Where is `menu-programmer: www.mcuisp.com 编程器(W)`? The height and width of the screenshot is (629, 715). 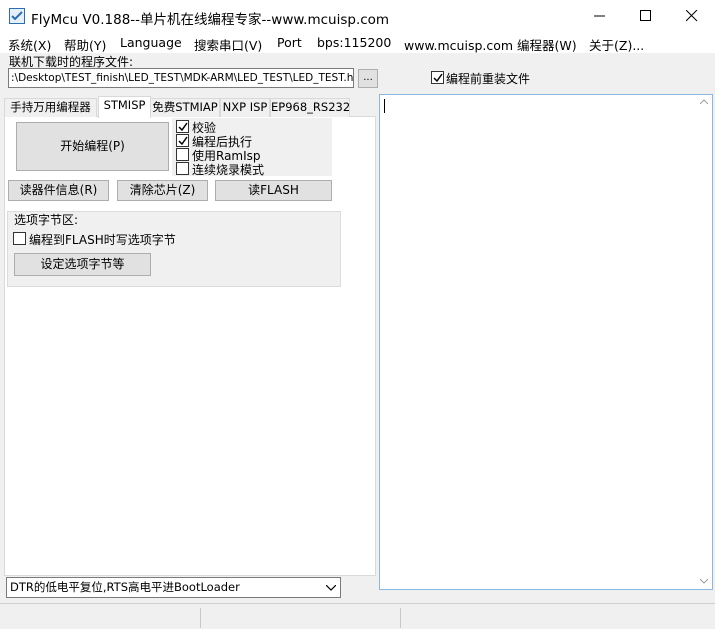 menu-programmer: www.mcuisp.com 编程器(W) is located at coordinates (490, 44).